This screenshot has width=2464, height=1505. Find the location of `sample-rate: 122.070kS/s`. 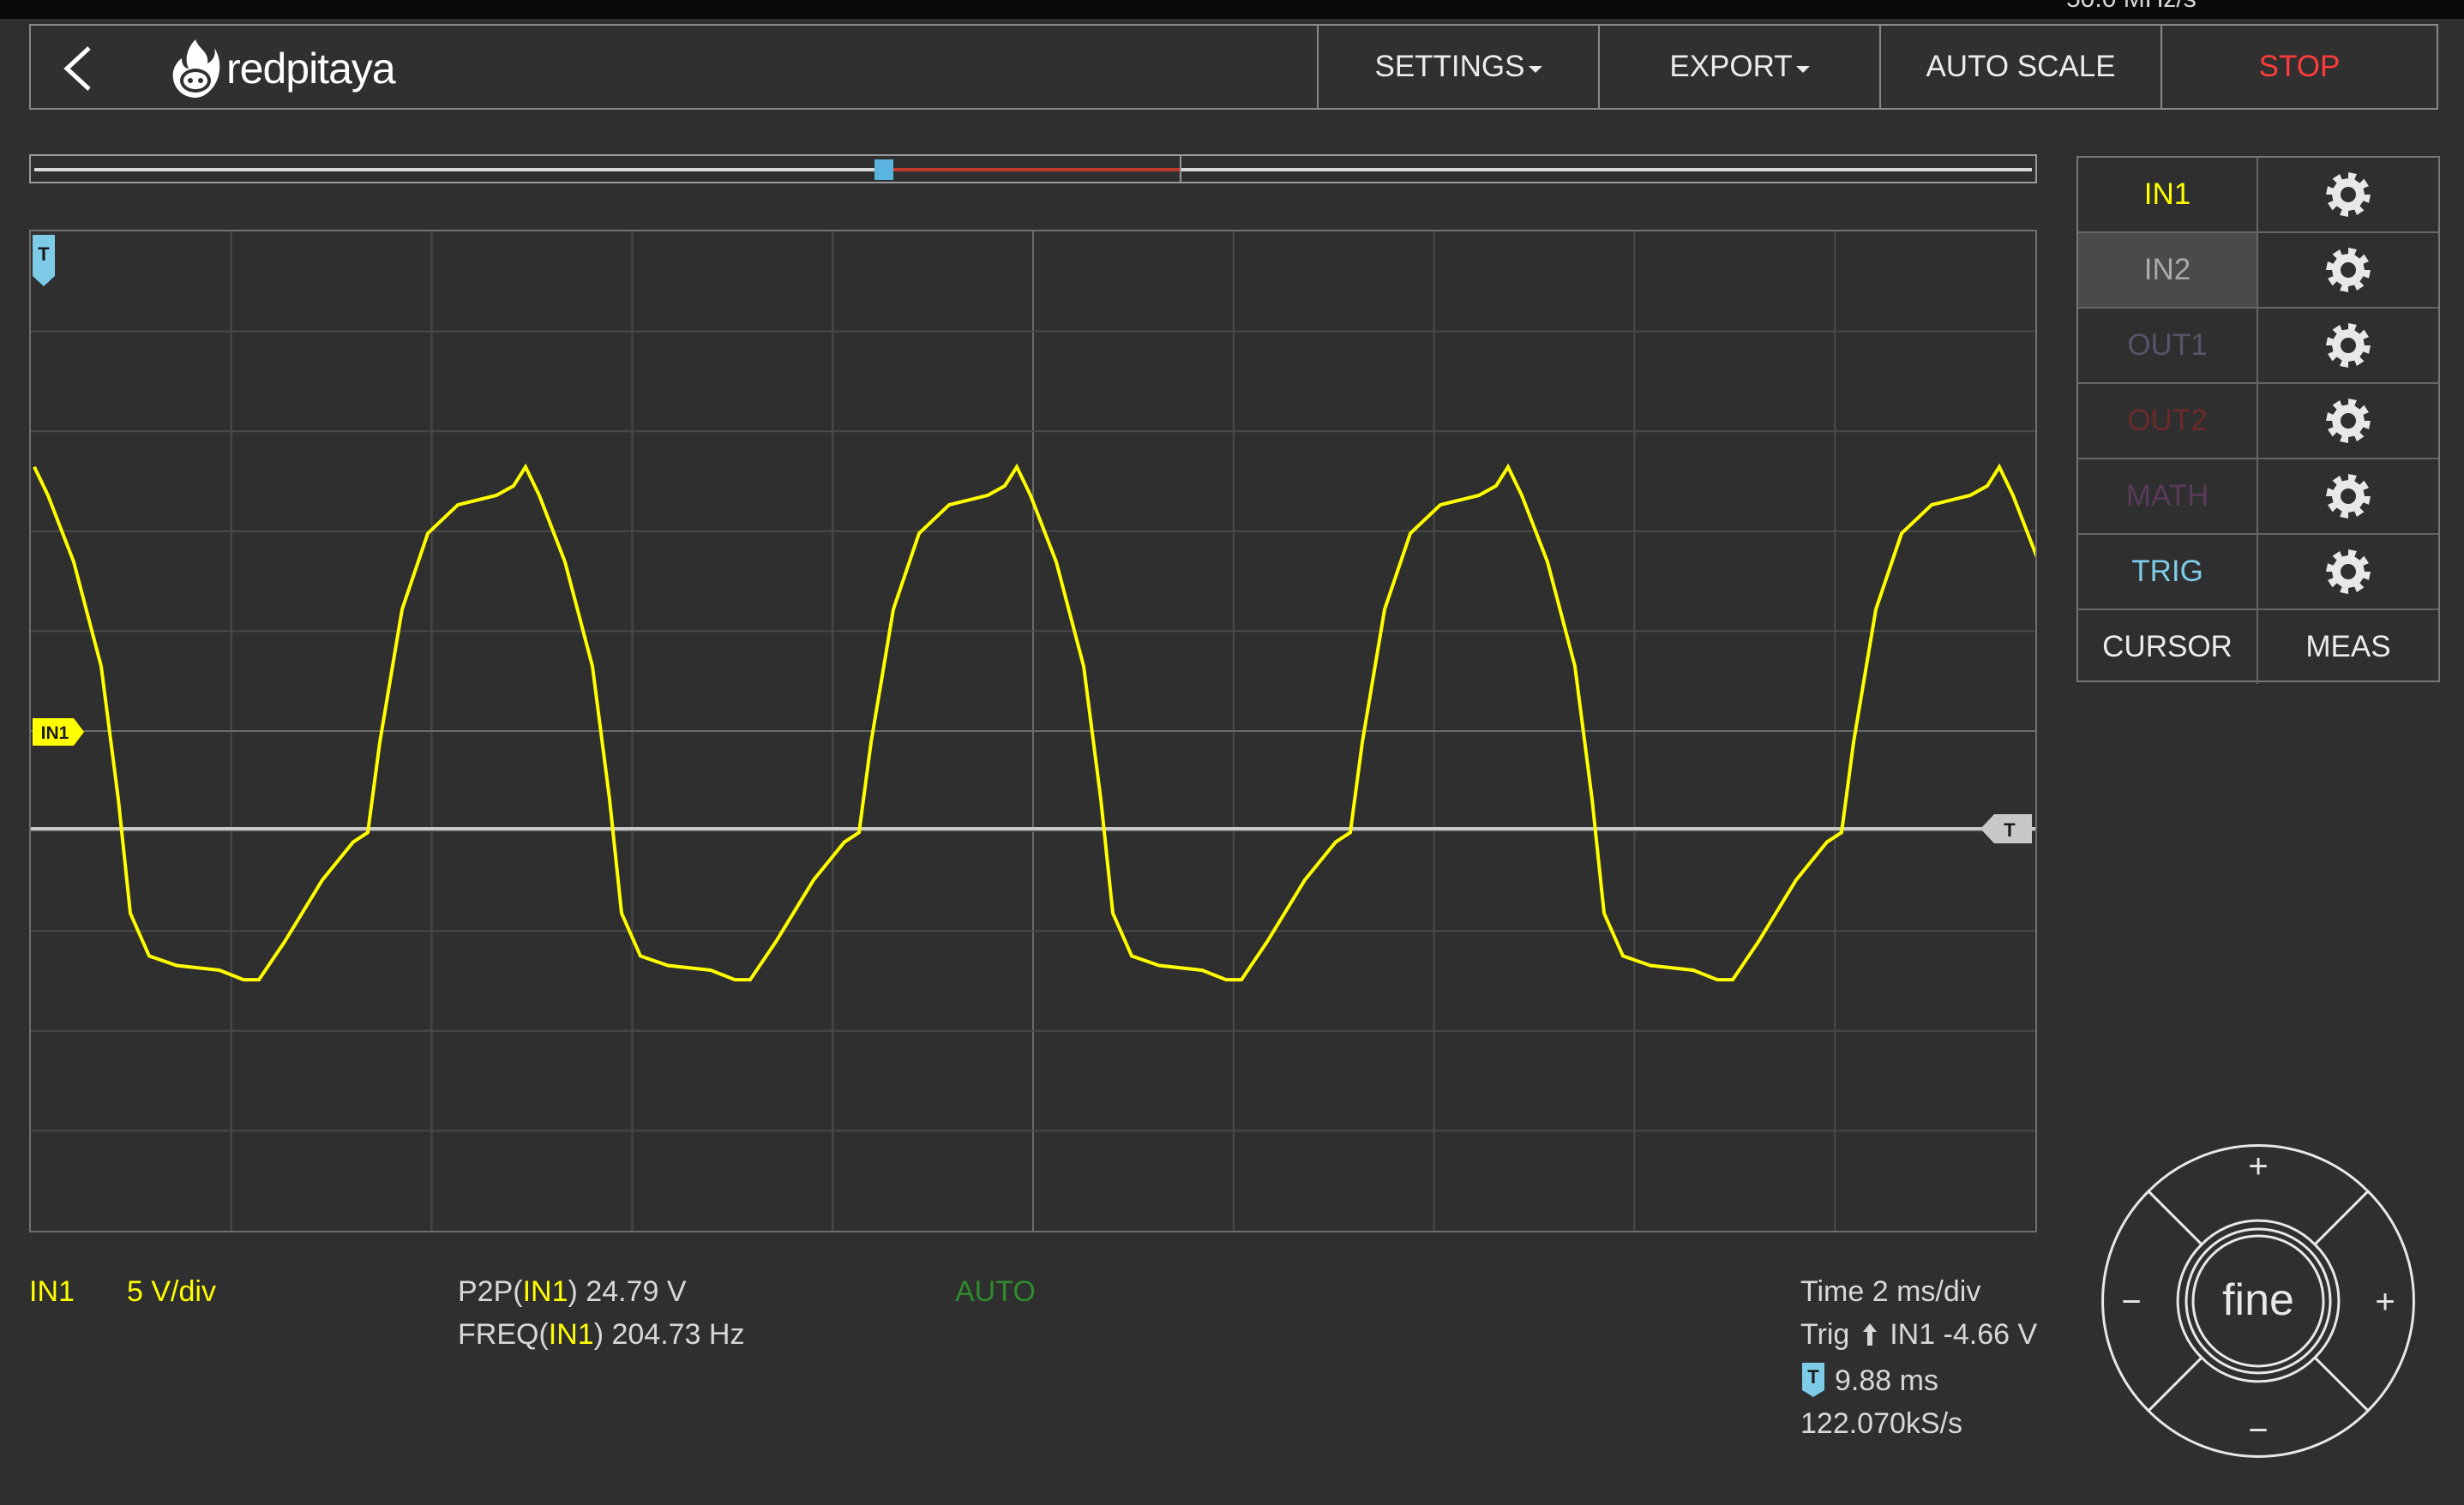

sample-rate: 122.070kS/s is located at coordinates (1881, 1423).